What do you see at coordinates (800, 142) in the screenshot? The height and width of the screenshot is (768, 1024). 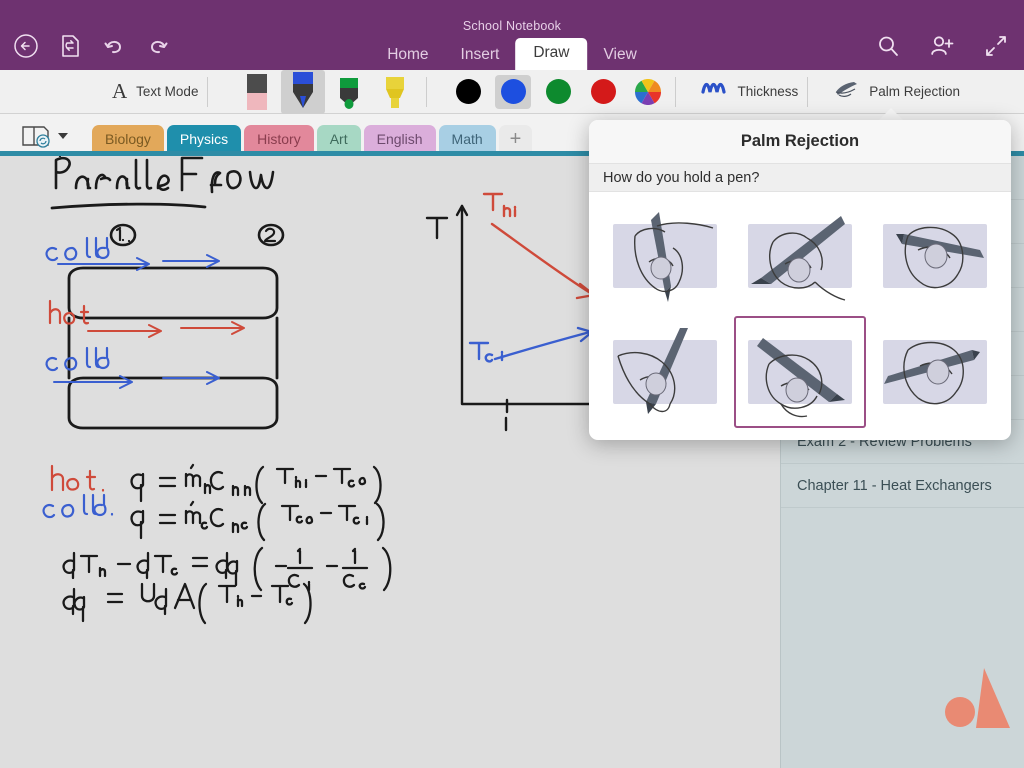 I see `popup-title: Palm Rejection` at bounding box center [800, 142].